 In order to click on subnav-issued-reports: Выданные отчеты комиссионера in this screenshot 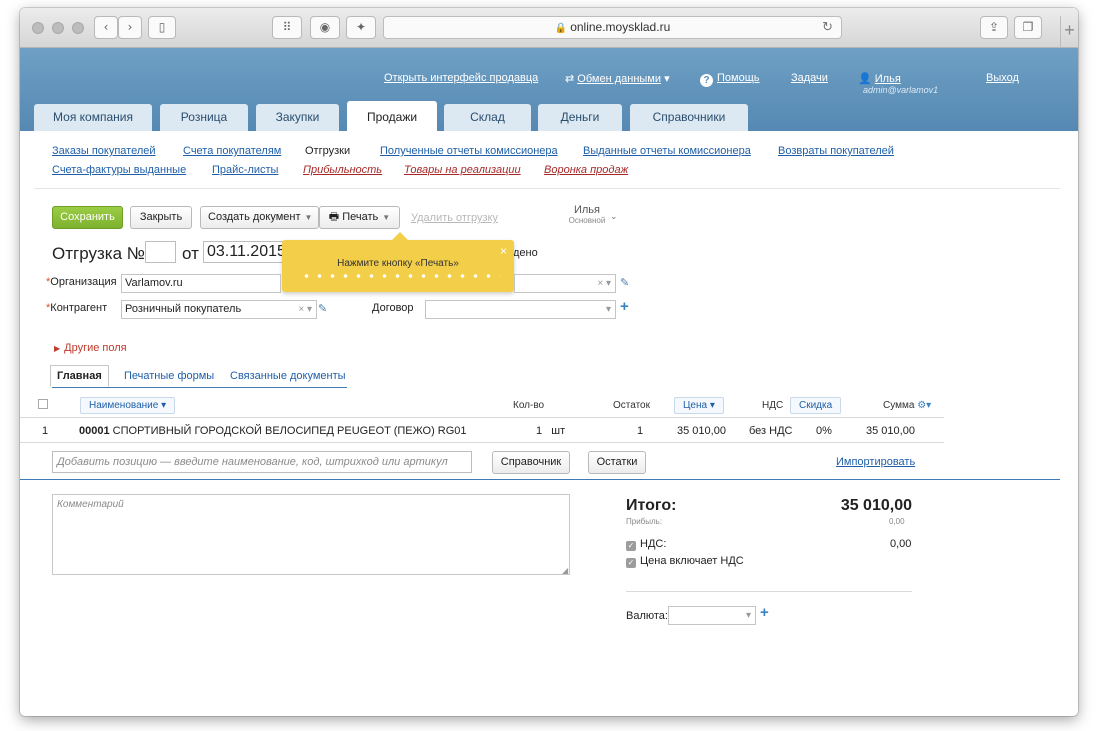, I will do `click(667, 151)`.